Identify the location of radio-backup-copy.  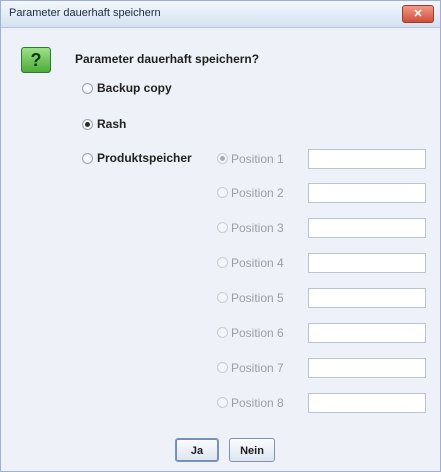
(87, 88).